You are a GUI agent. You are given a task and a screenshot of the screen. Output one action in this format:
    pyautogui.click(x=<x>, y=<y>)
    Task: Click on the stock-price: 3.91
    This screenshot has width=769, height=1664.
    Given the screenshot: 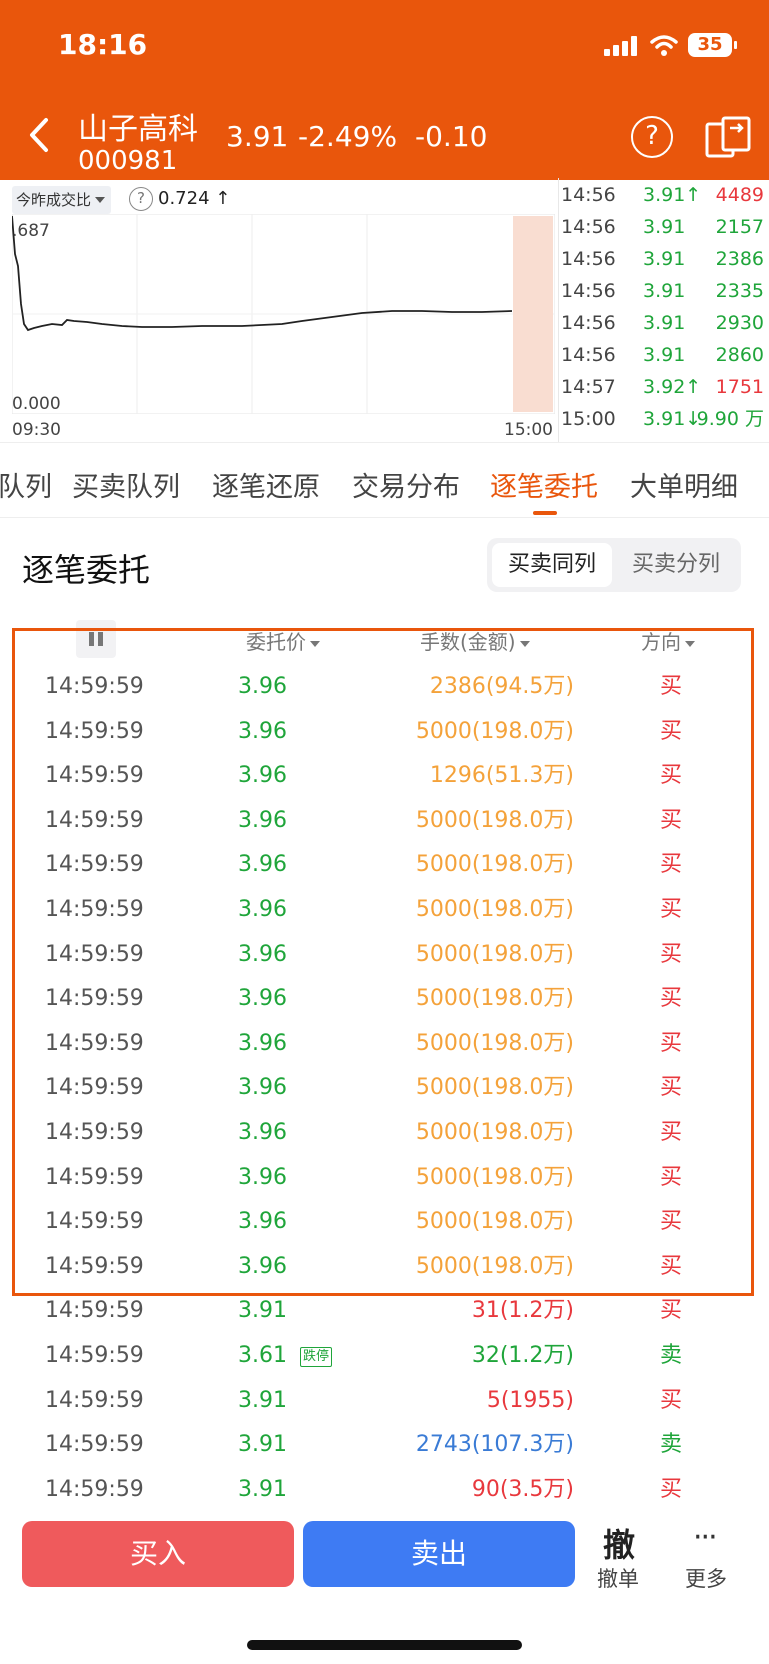 What is the action you would take?
    pyautogui.click(x=257, y=136)
    